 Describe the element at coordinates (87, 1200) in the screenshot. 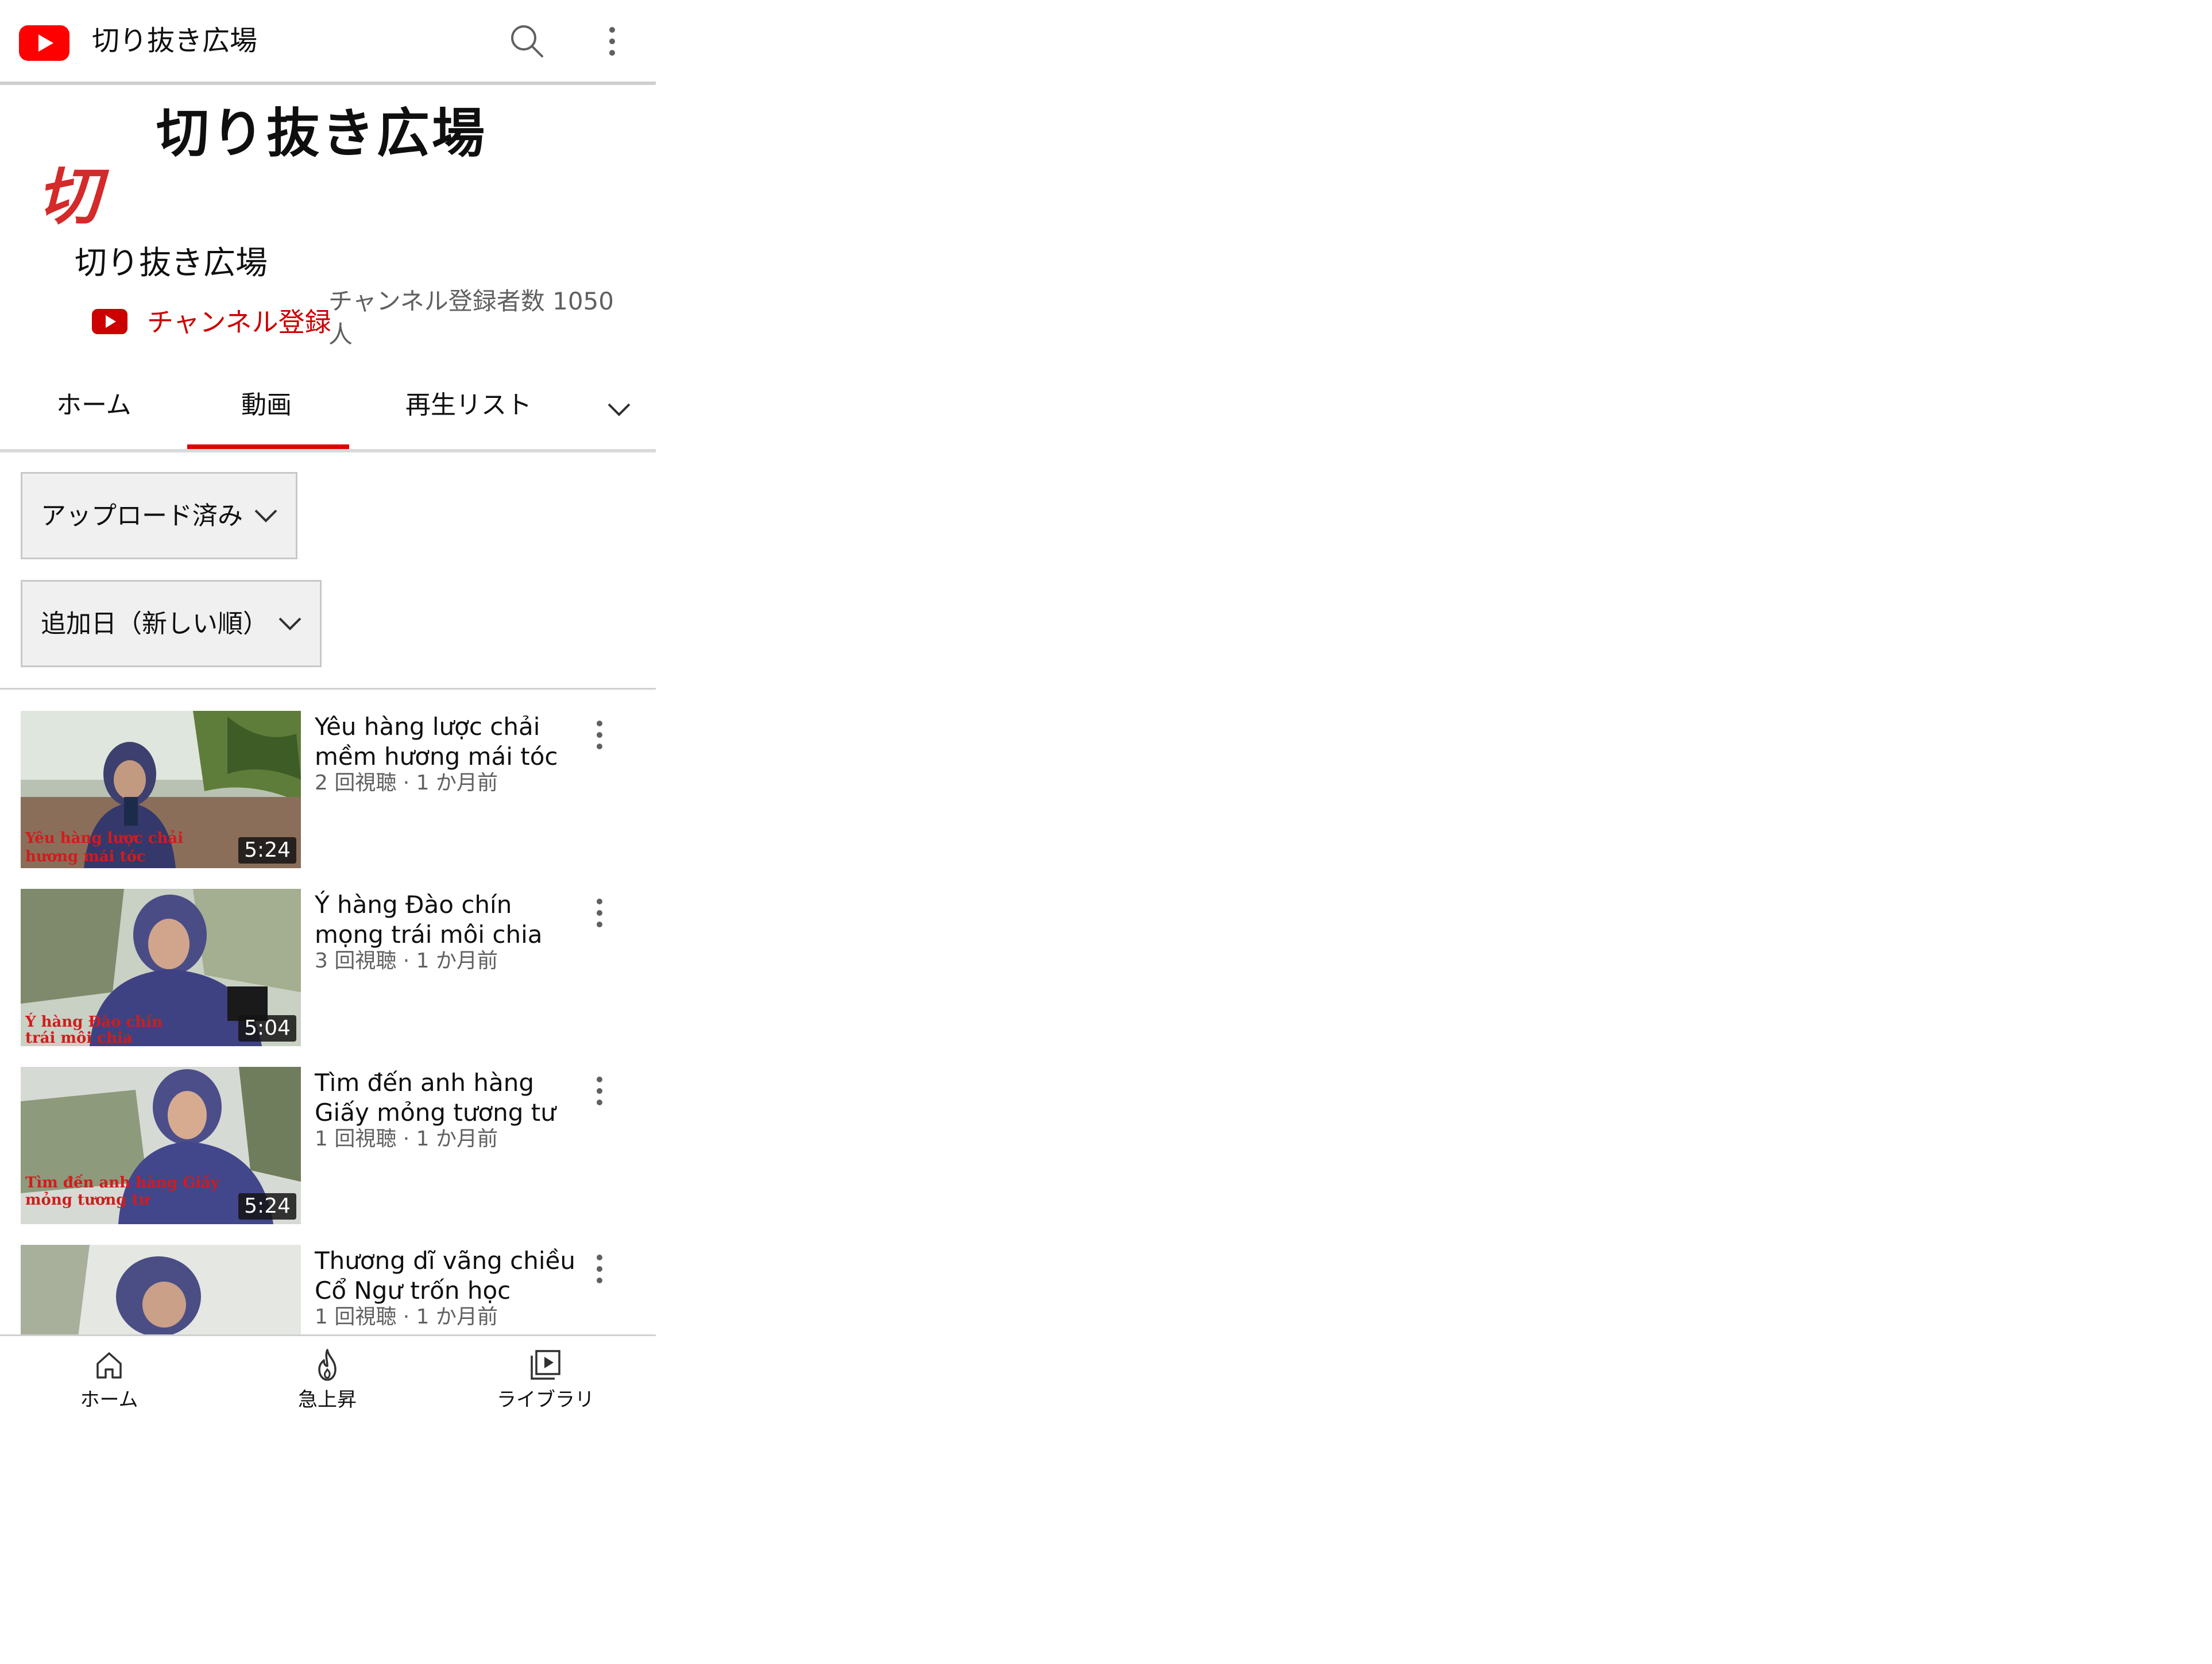

I see `svg-text: mỏng tương tư` at that location.